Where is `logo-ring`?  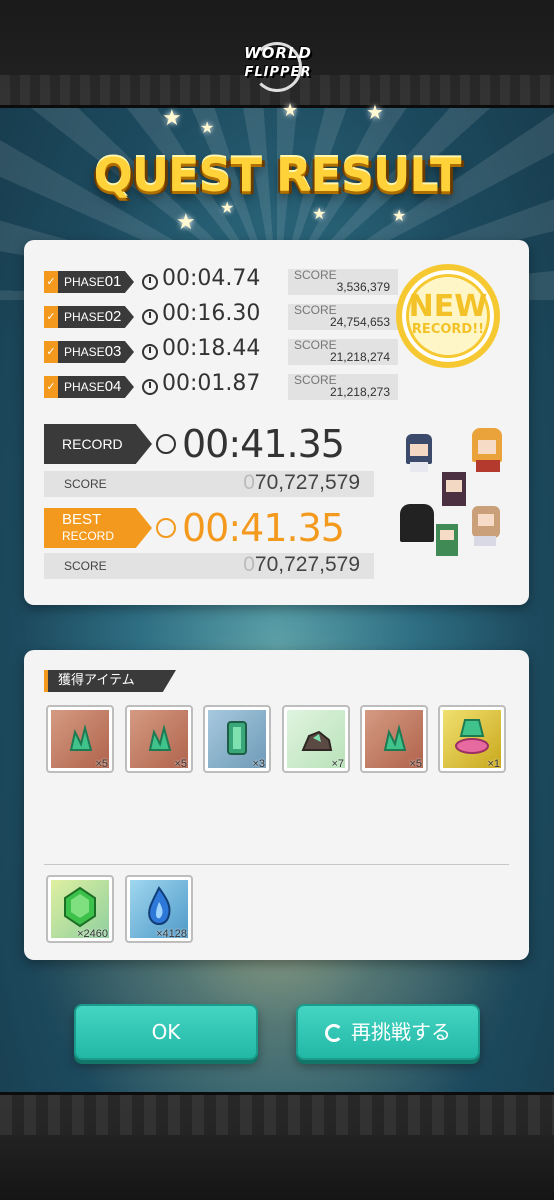
logo-ring is located at coordinates (277, 67).